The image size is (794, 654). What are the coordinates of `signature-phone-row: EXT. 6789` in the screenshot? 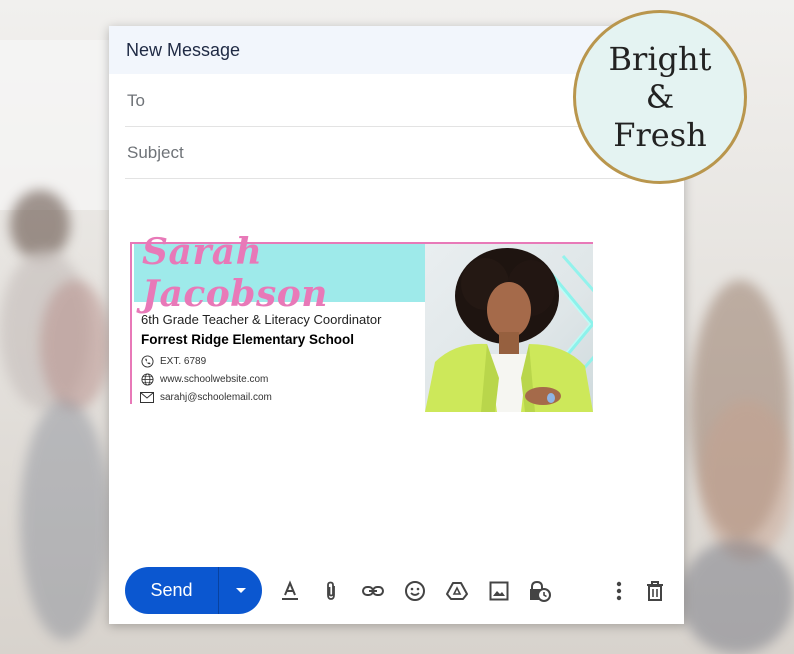 It's located at (173, 361).